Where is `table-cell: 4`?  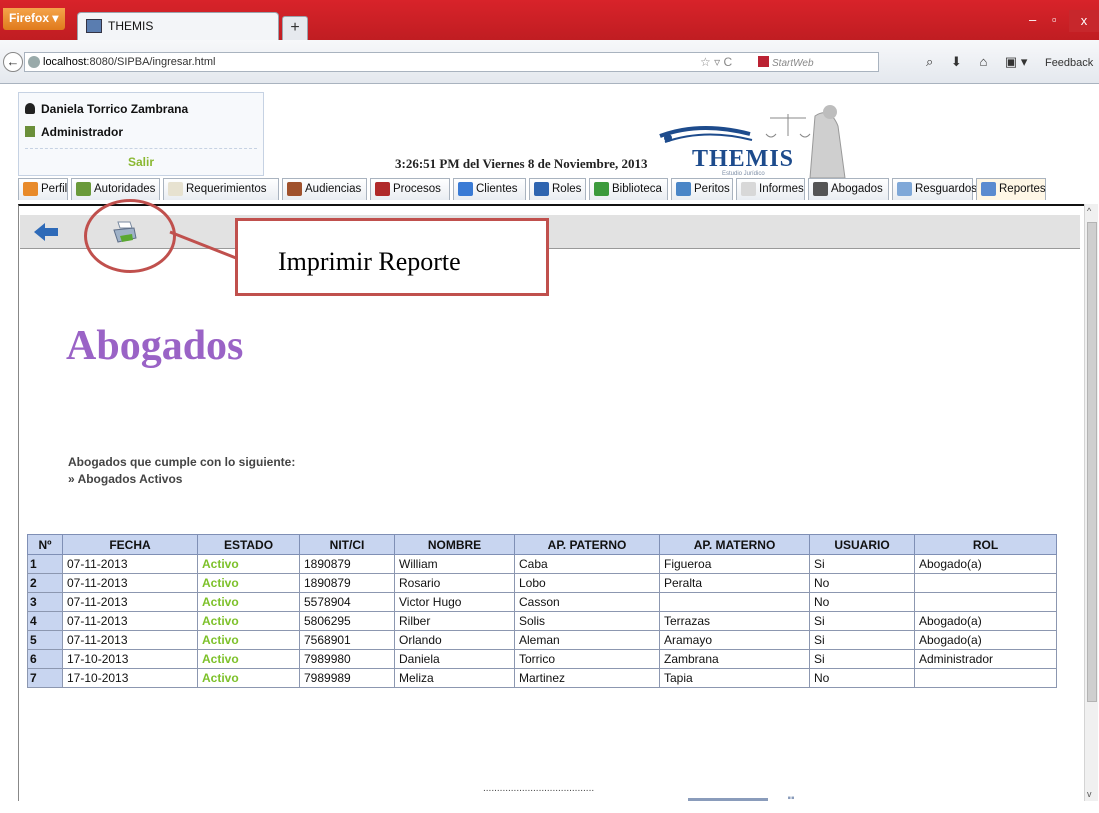 table-cell: 4 is located at coordinates (45, 621).